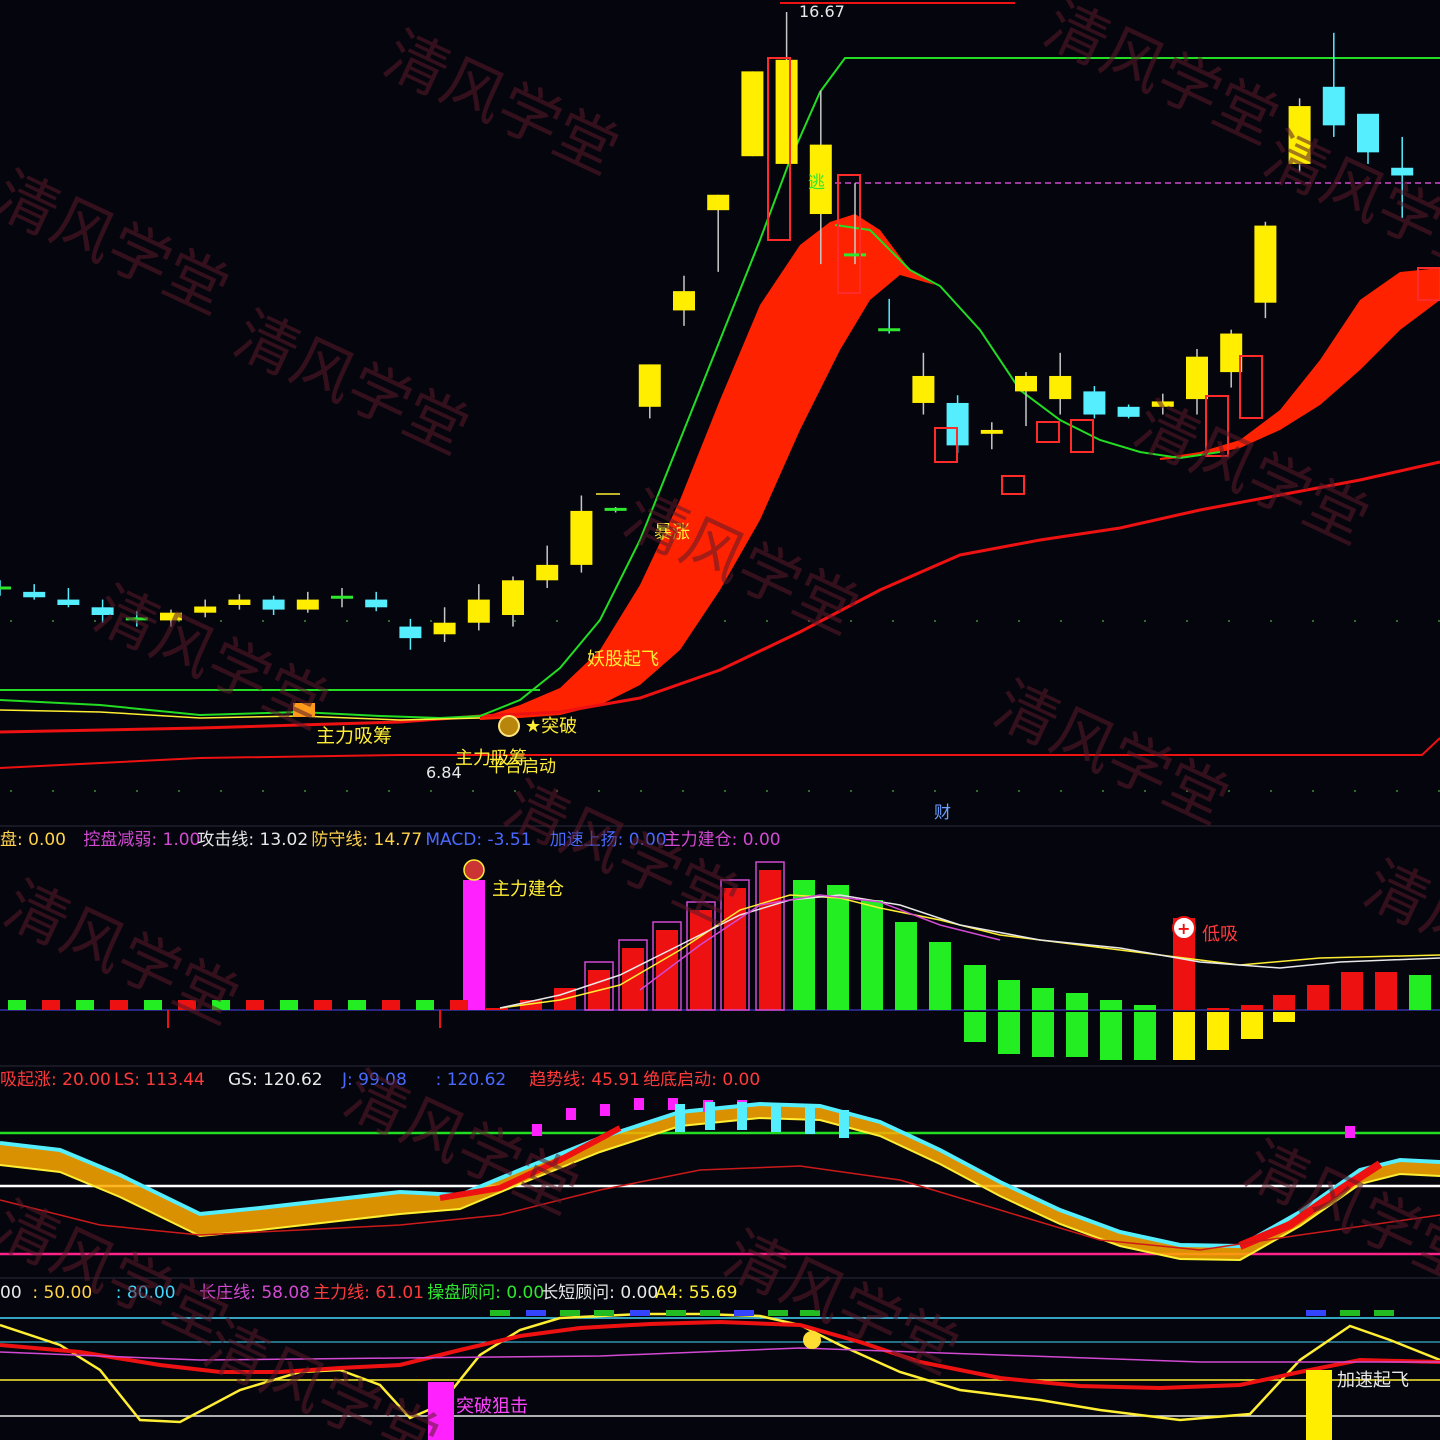 This screenshot has width=1440, height=1440. What do you see at coordinates (11, 1293) in the screenshot?
I see `legend-item: 00` at bounding box center [11, 1293].